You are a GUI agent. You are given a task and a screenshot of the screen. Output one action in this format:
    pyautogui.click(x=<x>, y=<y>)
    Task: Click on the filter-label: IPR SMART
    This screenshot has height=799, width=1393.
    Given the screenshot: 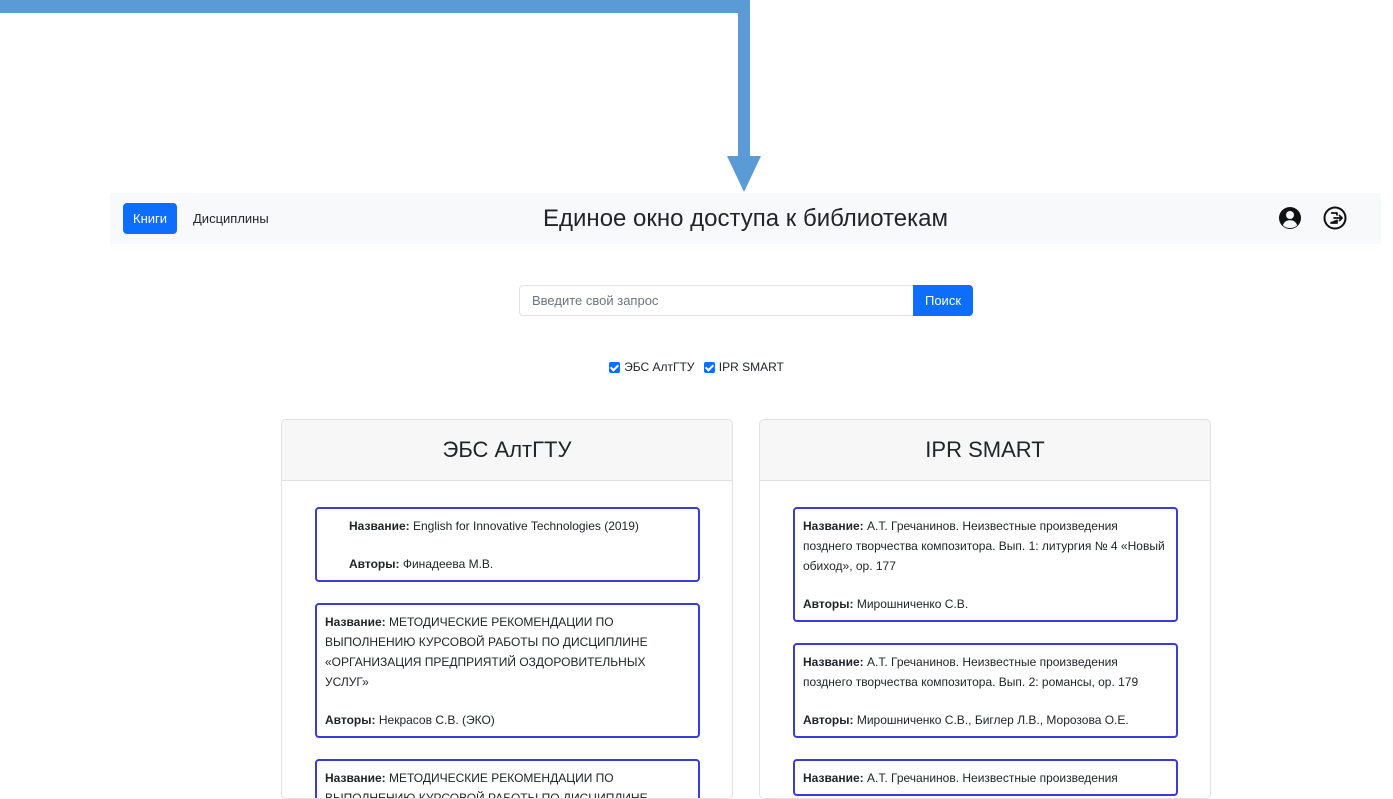 What is the action you would take?
    pyautogui.click(x=751, y=367)
    